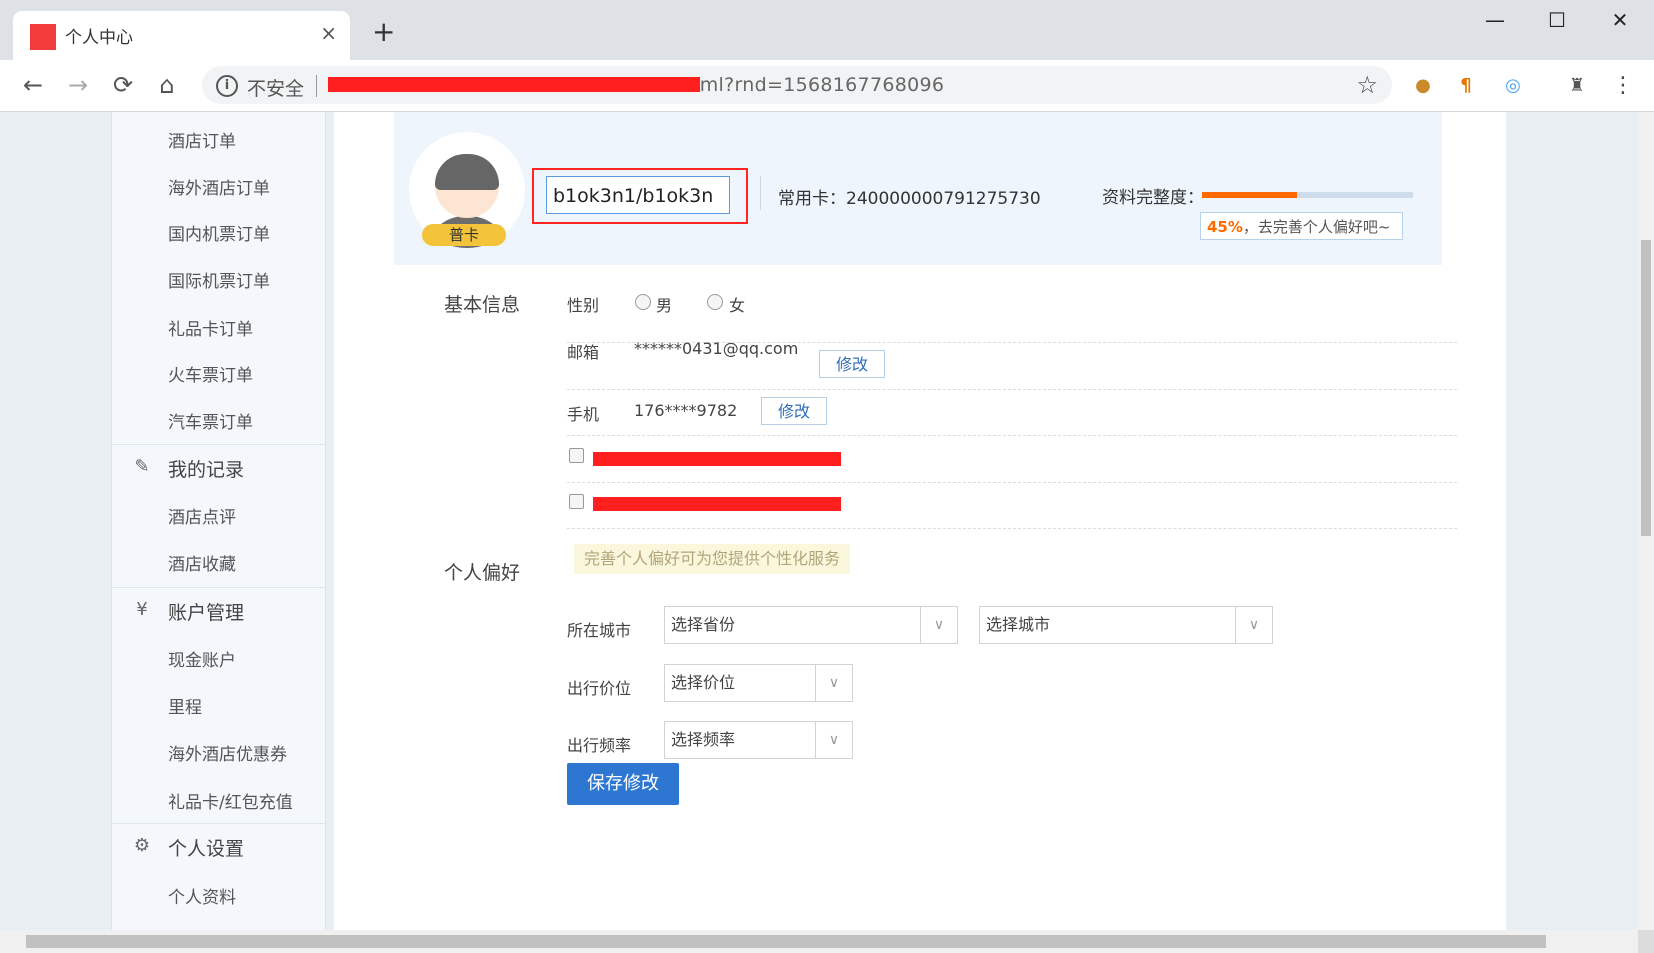  What do you see at coordinates (758, 683) in the screenshot?
I see `price-select: 选择价位 ∨` at bounding box center [758, 683].